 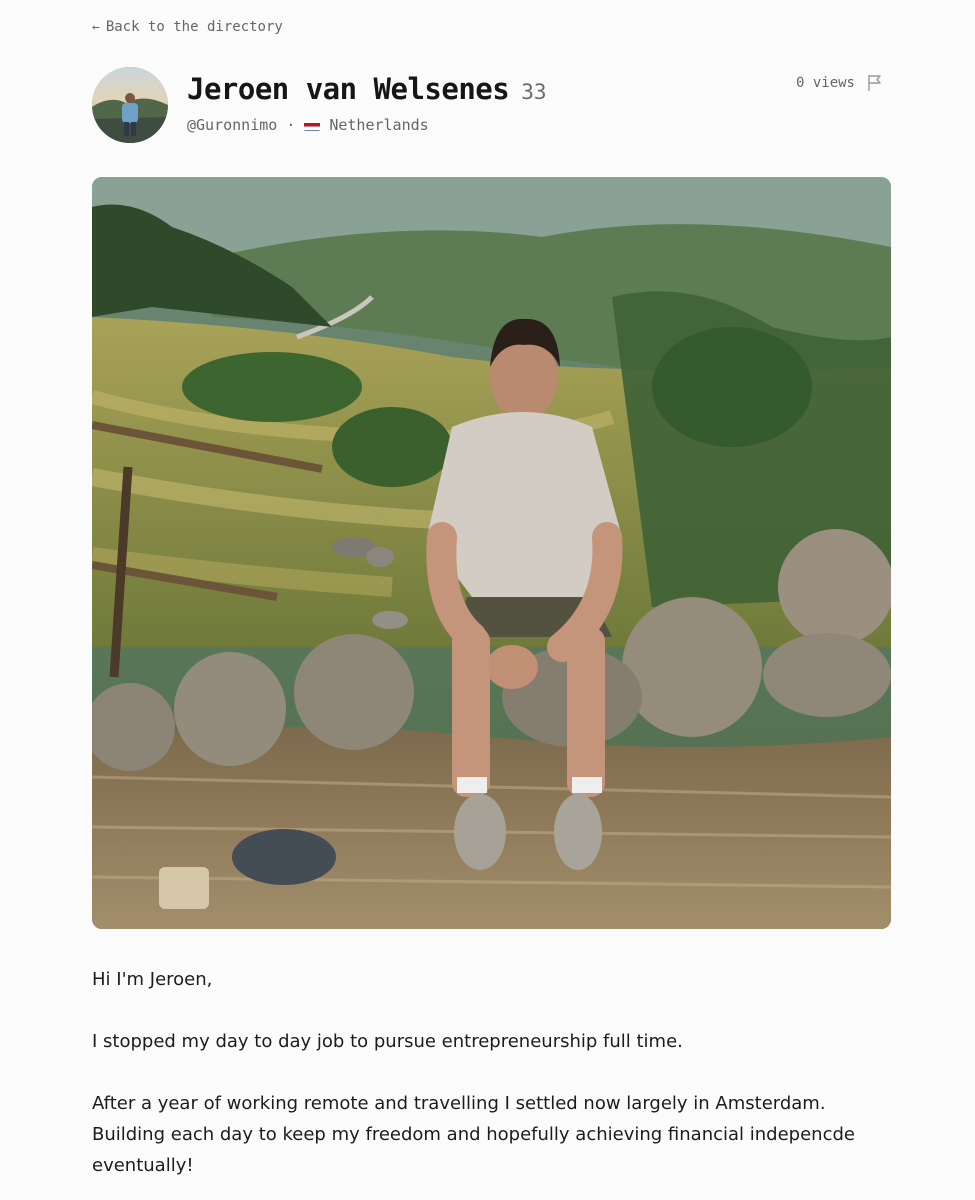 What do you see at coordinates (379, 125) in the screenshot?
I see `profile-country: Netherlands` at bounding box center [379, 125].